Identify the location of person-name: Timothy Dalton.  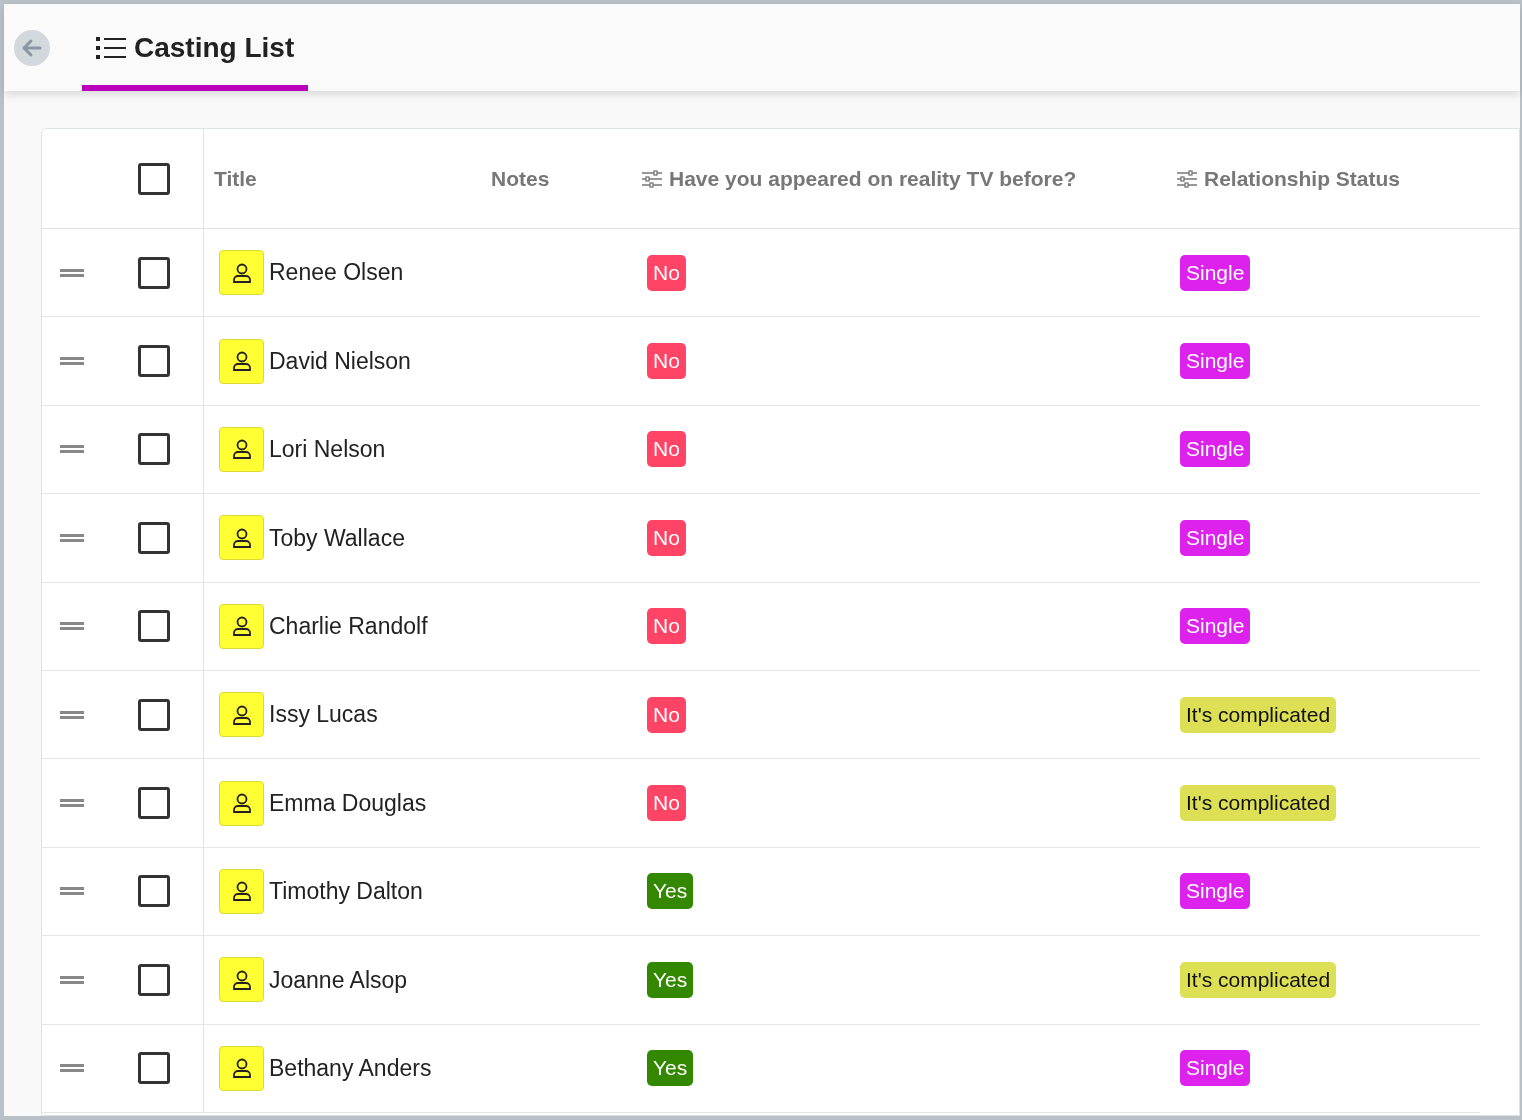
(346, 892).